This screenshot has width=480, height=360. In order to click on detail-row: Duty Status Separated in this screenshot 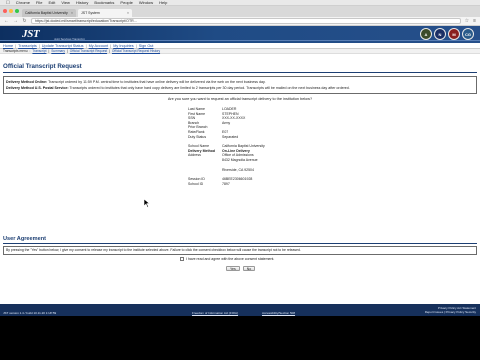, I will do `click(213, 136)`.